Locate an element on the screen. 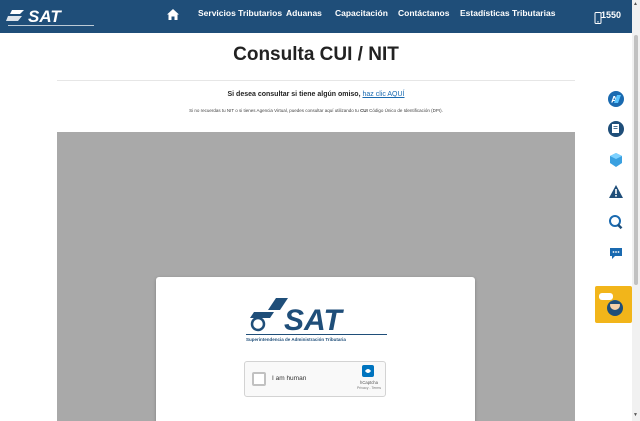  home-icon is located at coordinates (173, 15).